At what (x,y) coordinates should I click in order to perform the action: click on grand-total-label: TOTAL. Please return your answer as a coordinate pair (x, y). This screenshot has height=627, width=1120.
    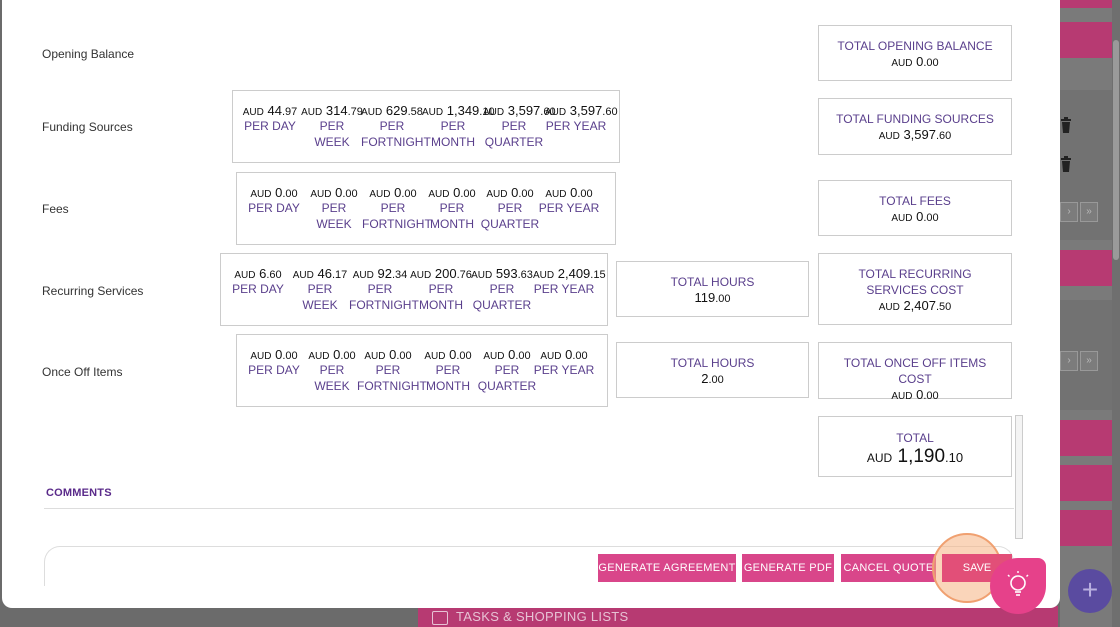
    Looking at the image, I should click on (915, 438).